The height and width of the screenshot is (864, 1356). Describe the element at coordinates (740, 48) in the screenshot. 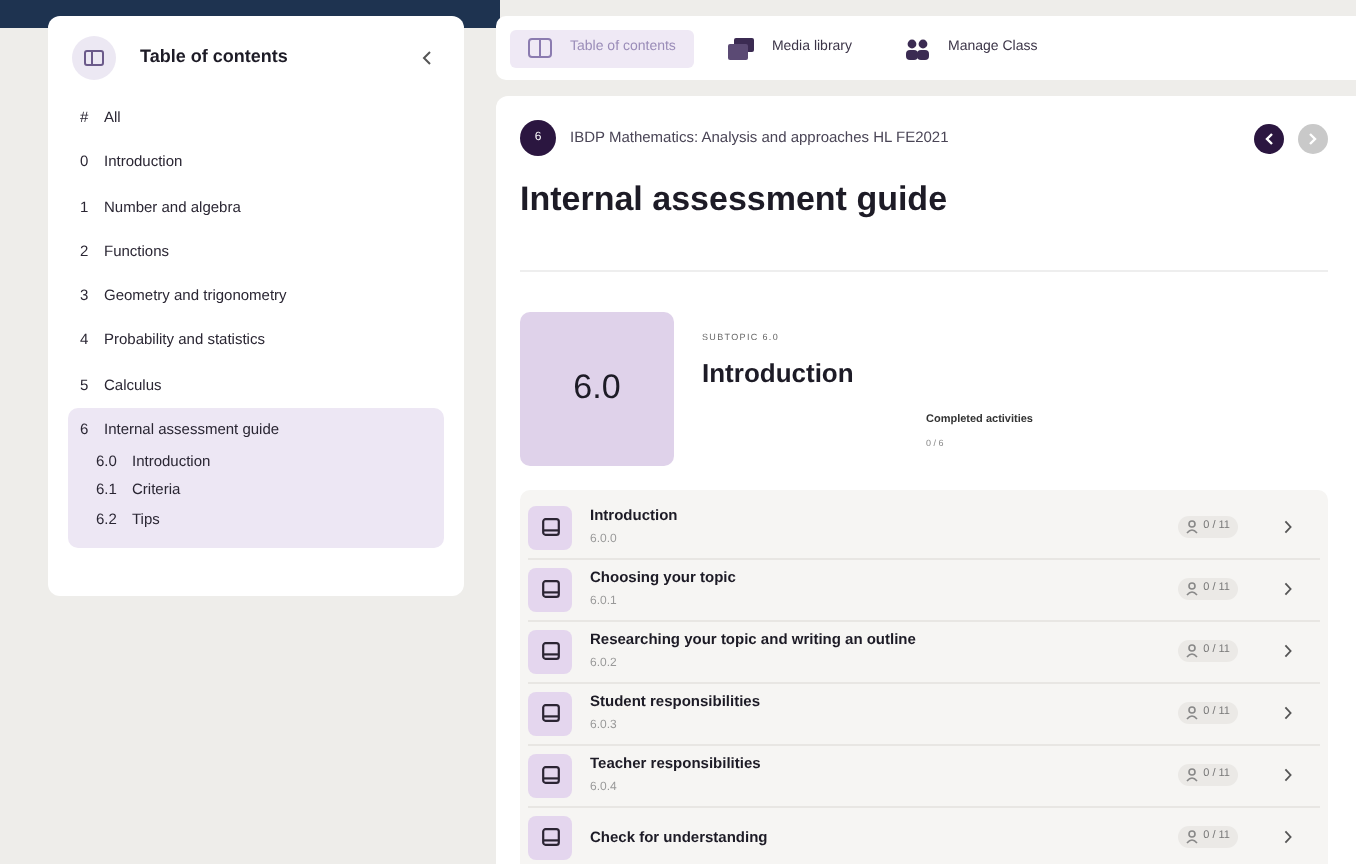

I see `images-icon` at that location.